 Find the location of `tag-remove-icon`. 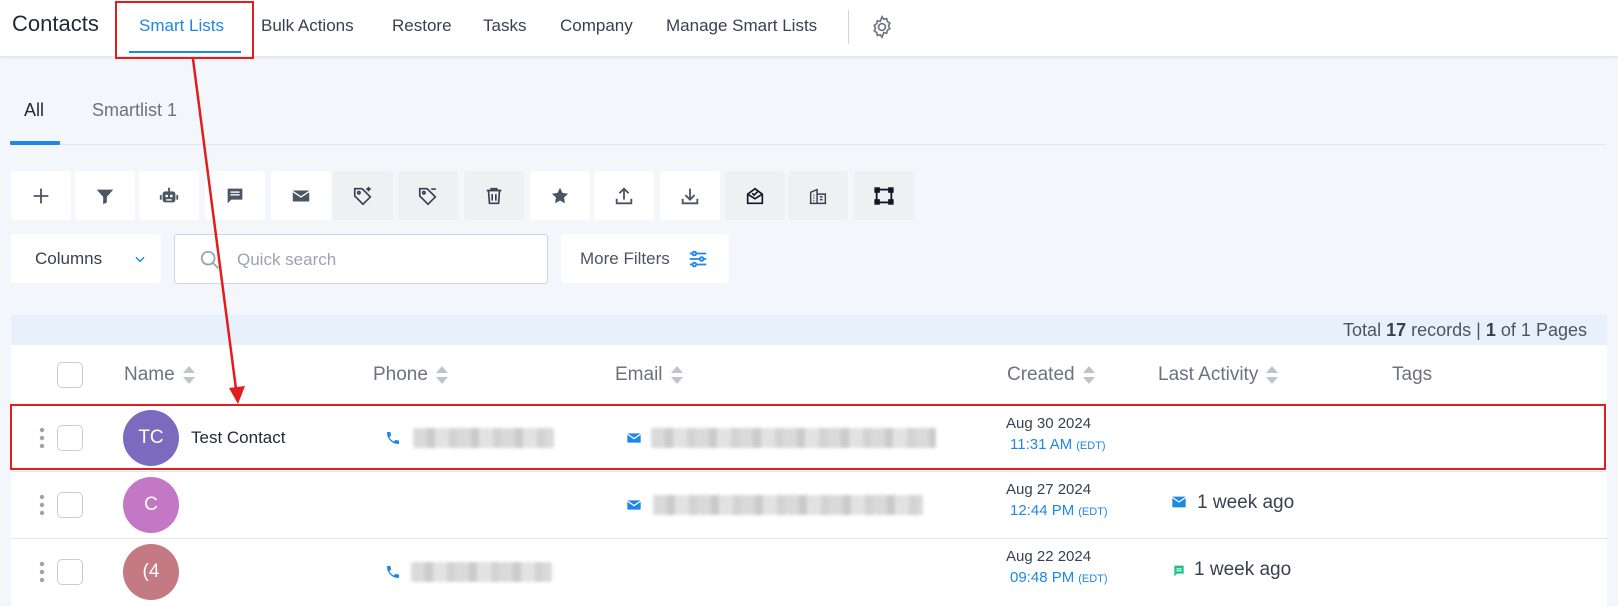

tag-remove-icon is located at coordinates (427, 196).